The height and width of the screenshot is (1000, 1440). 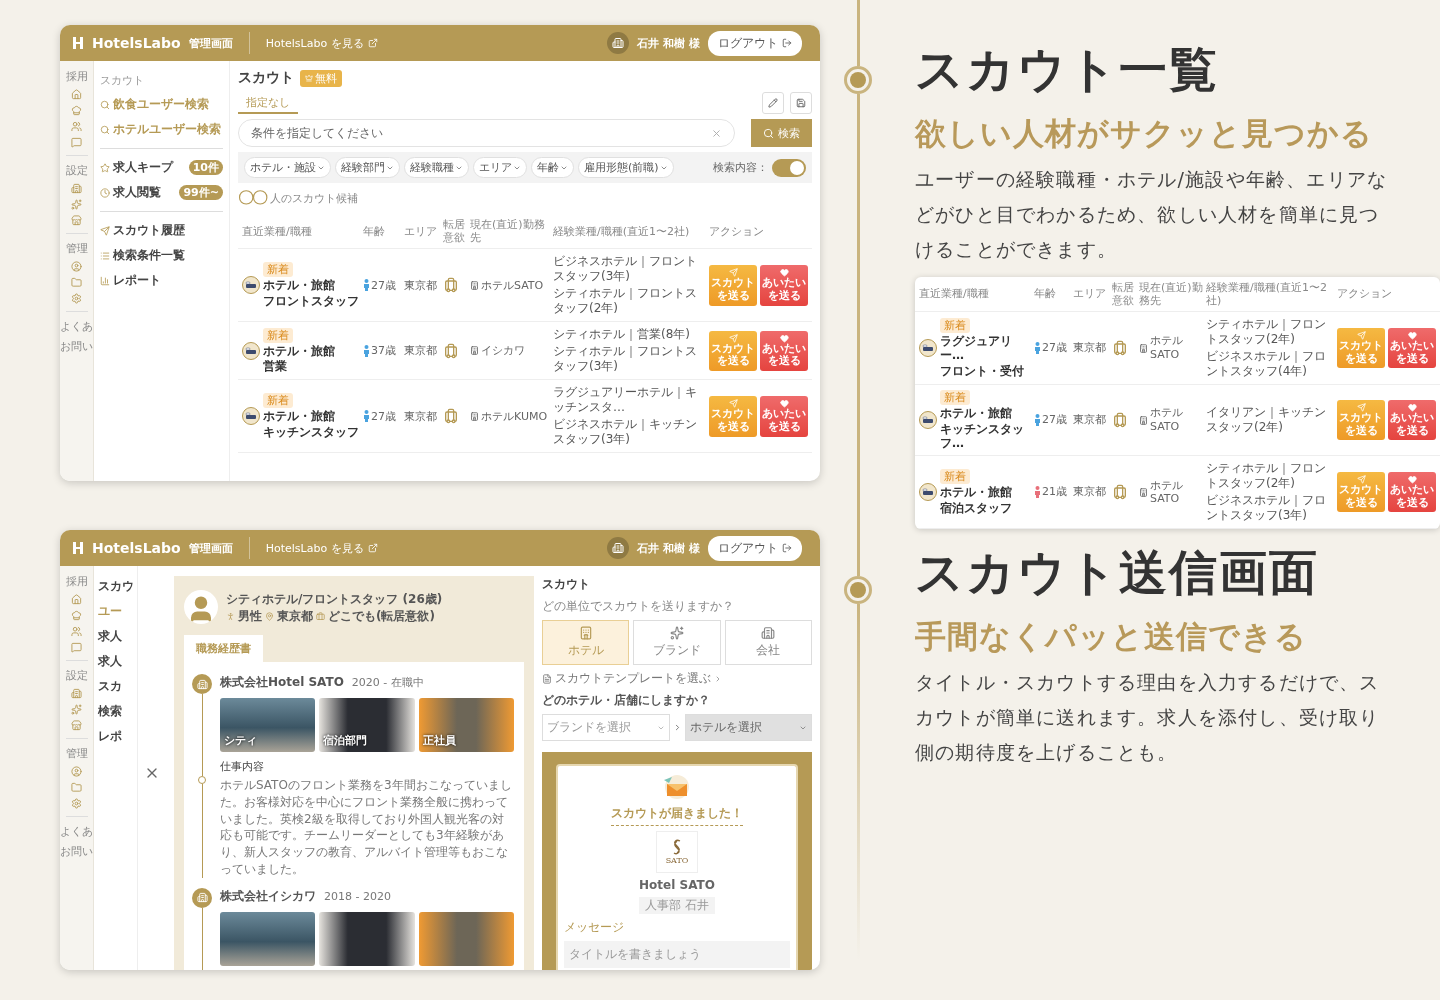 I want to click on unit-option: 会社, so click(x=768, y=642).